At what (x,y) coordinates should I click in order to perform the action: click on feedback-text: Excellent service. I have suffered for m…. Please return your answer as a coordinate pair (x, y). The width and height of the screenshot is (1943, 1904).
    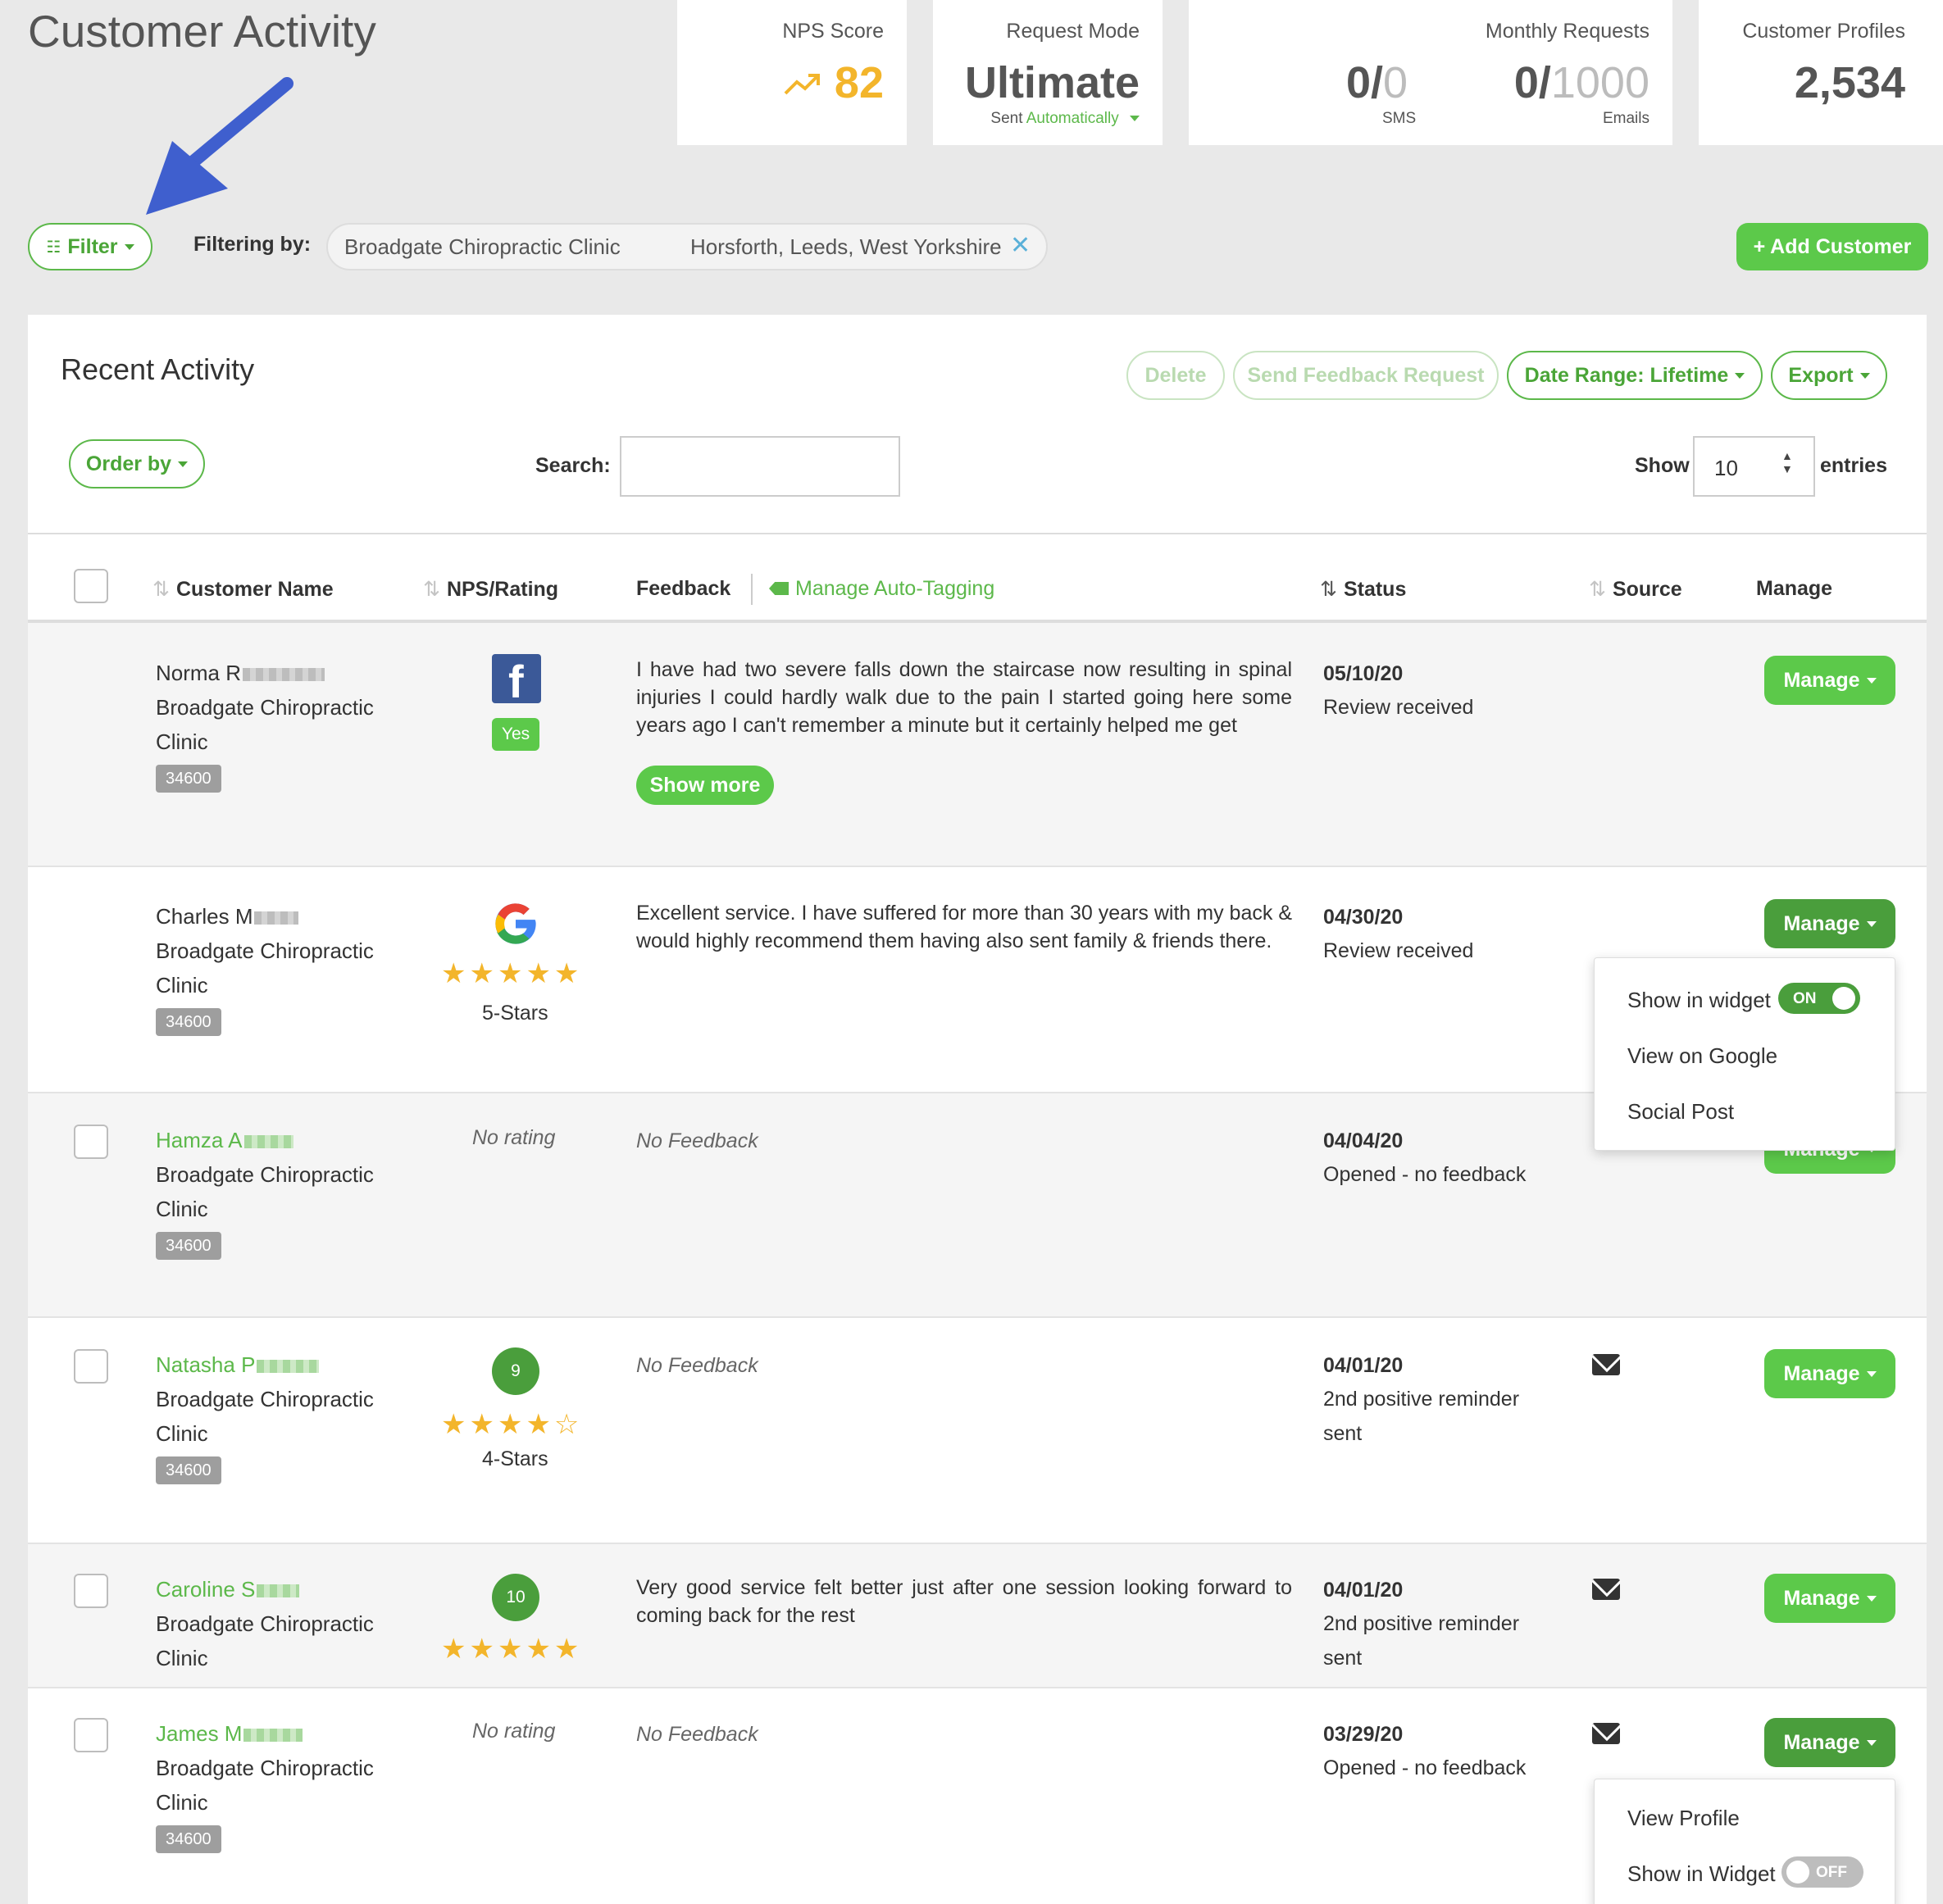
    Looking at the image, I should click on (964, 927).